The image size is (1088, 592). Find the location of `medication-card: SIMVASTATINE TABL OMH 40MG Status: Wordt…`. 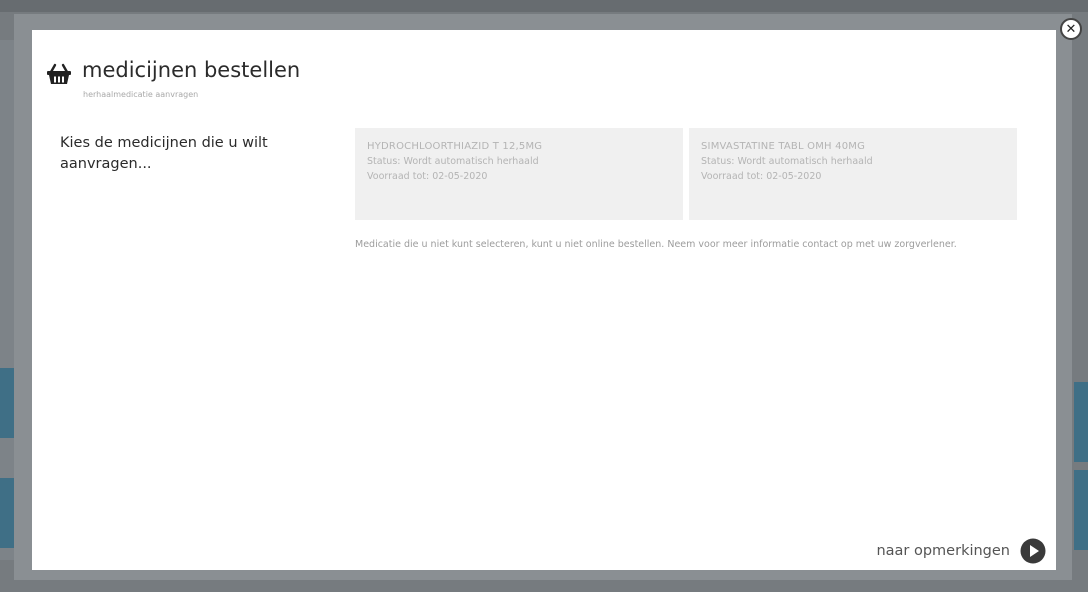

medication-card: SIMVASTATINE TABL OMH 40MG Status: Wordt… is located at coordinates (853, 174).